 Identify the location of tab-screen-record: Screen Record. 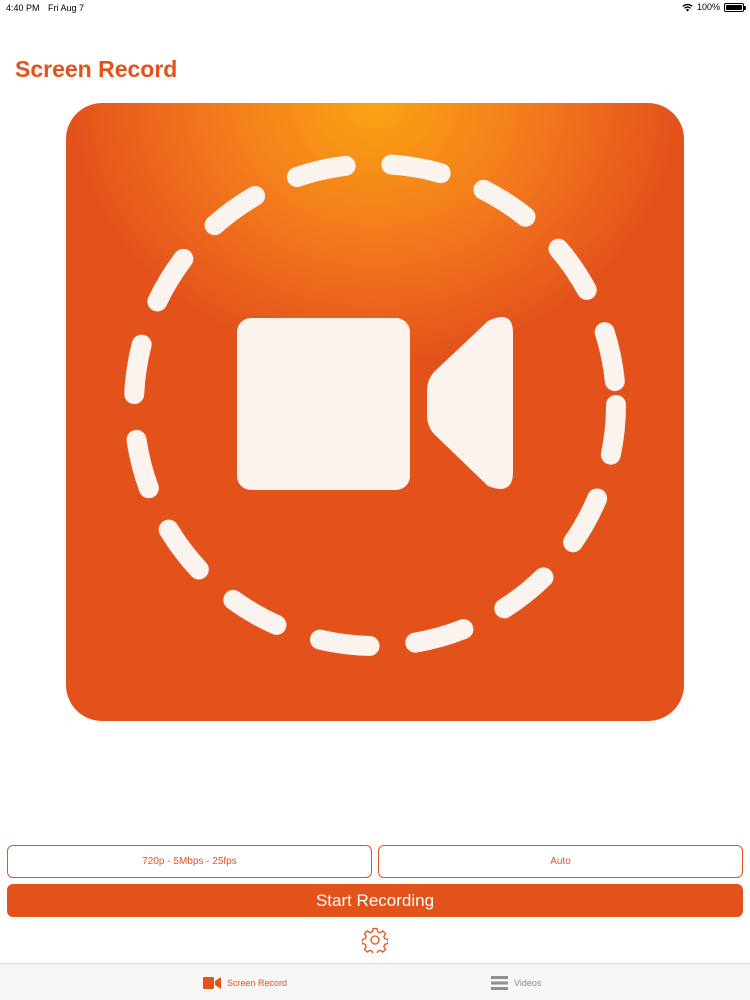
(245, 982).